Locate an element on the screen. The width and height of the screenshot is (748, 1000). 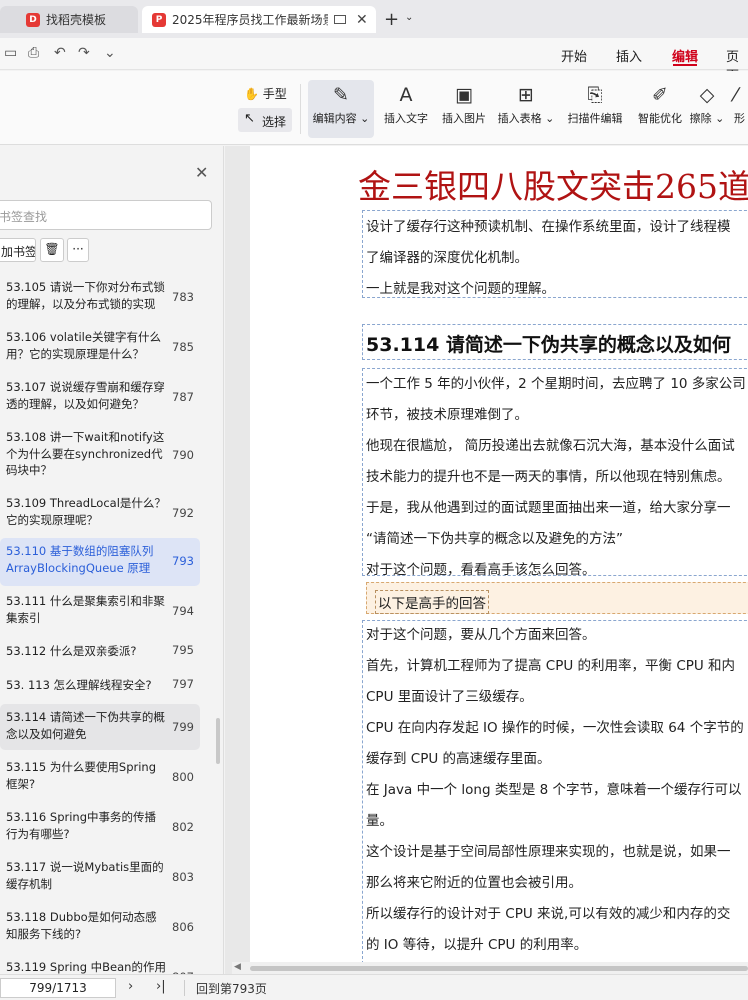
tab-template: D 找稻壳模板 is located at coordinates (69, 19).